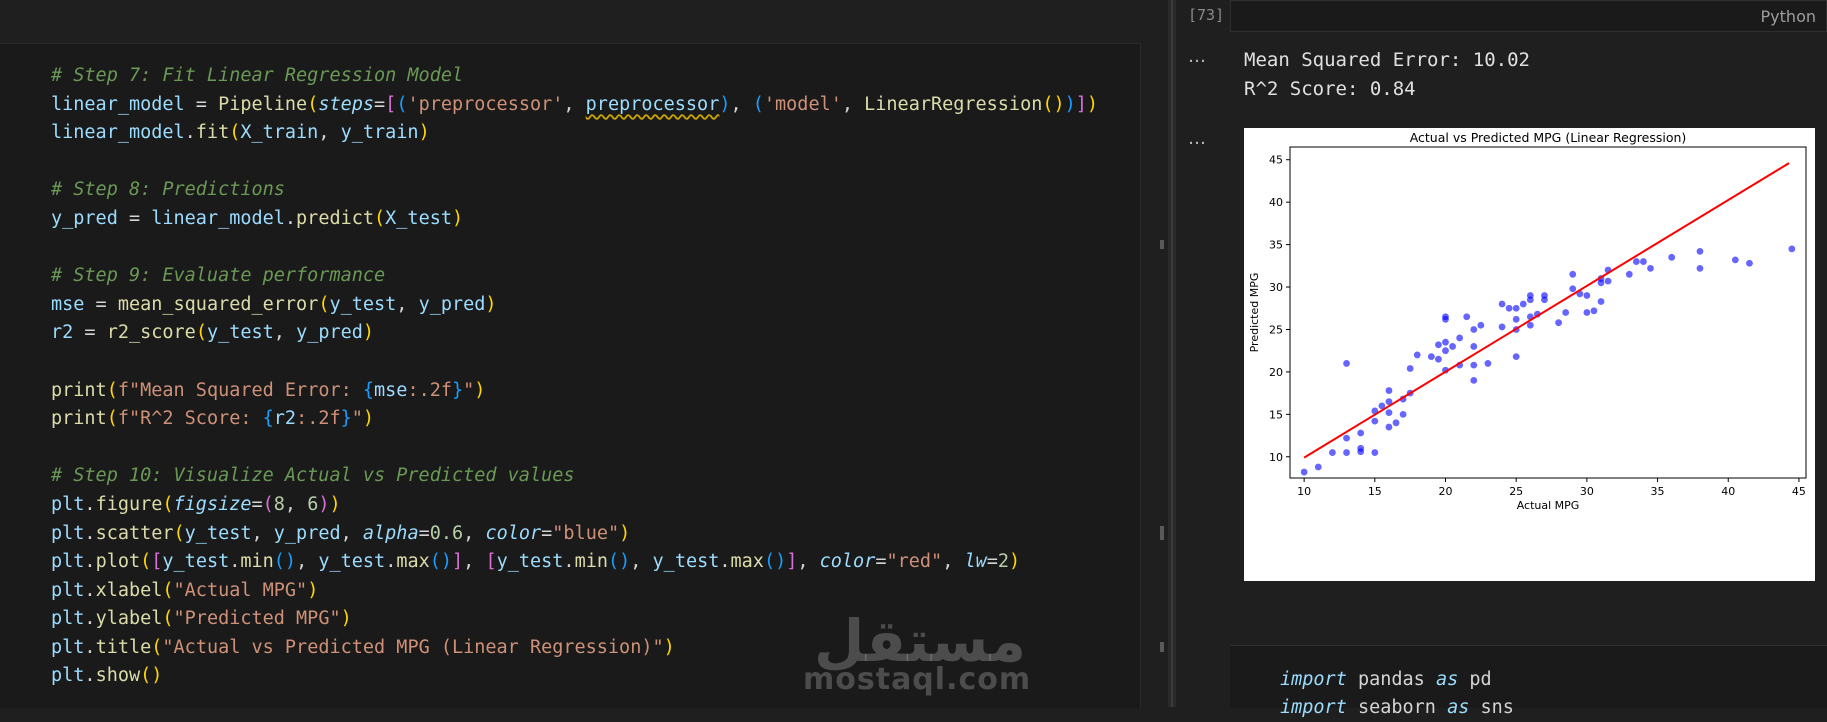 The height and width of the screenshot is (722, 1827). I want to click on code-token: pd, so click(1475, 679).